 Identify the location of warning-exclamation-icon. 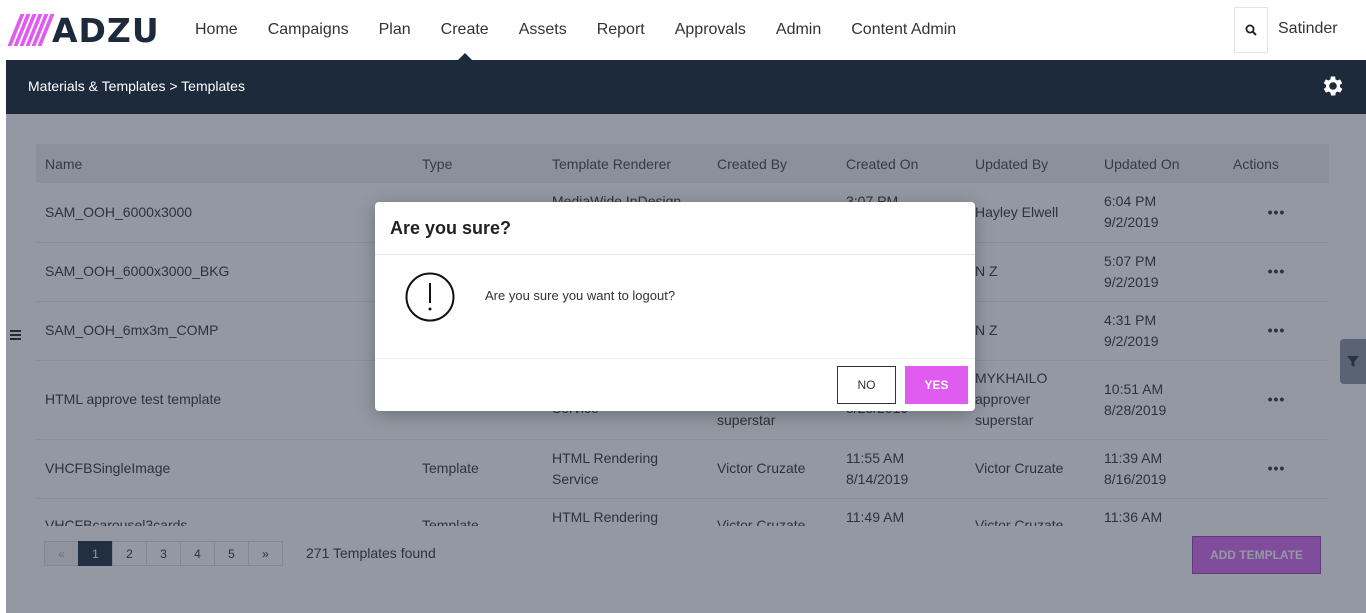
(430, 297).